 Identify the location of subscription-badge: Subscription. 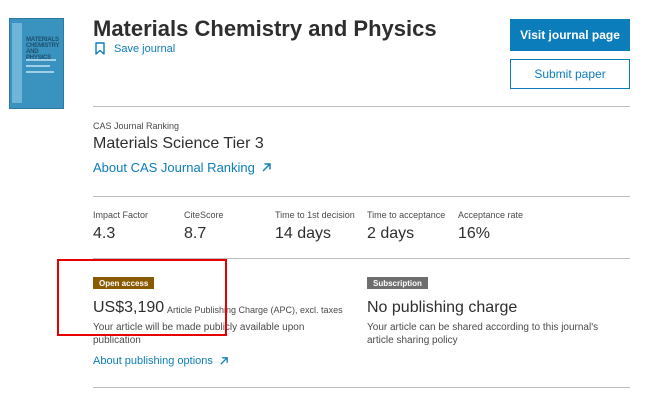
(397, 283).